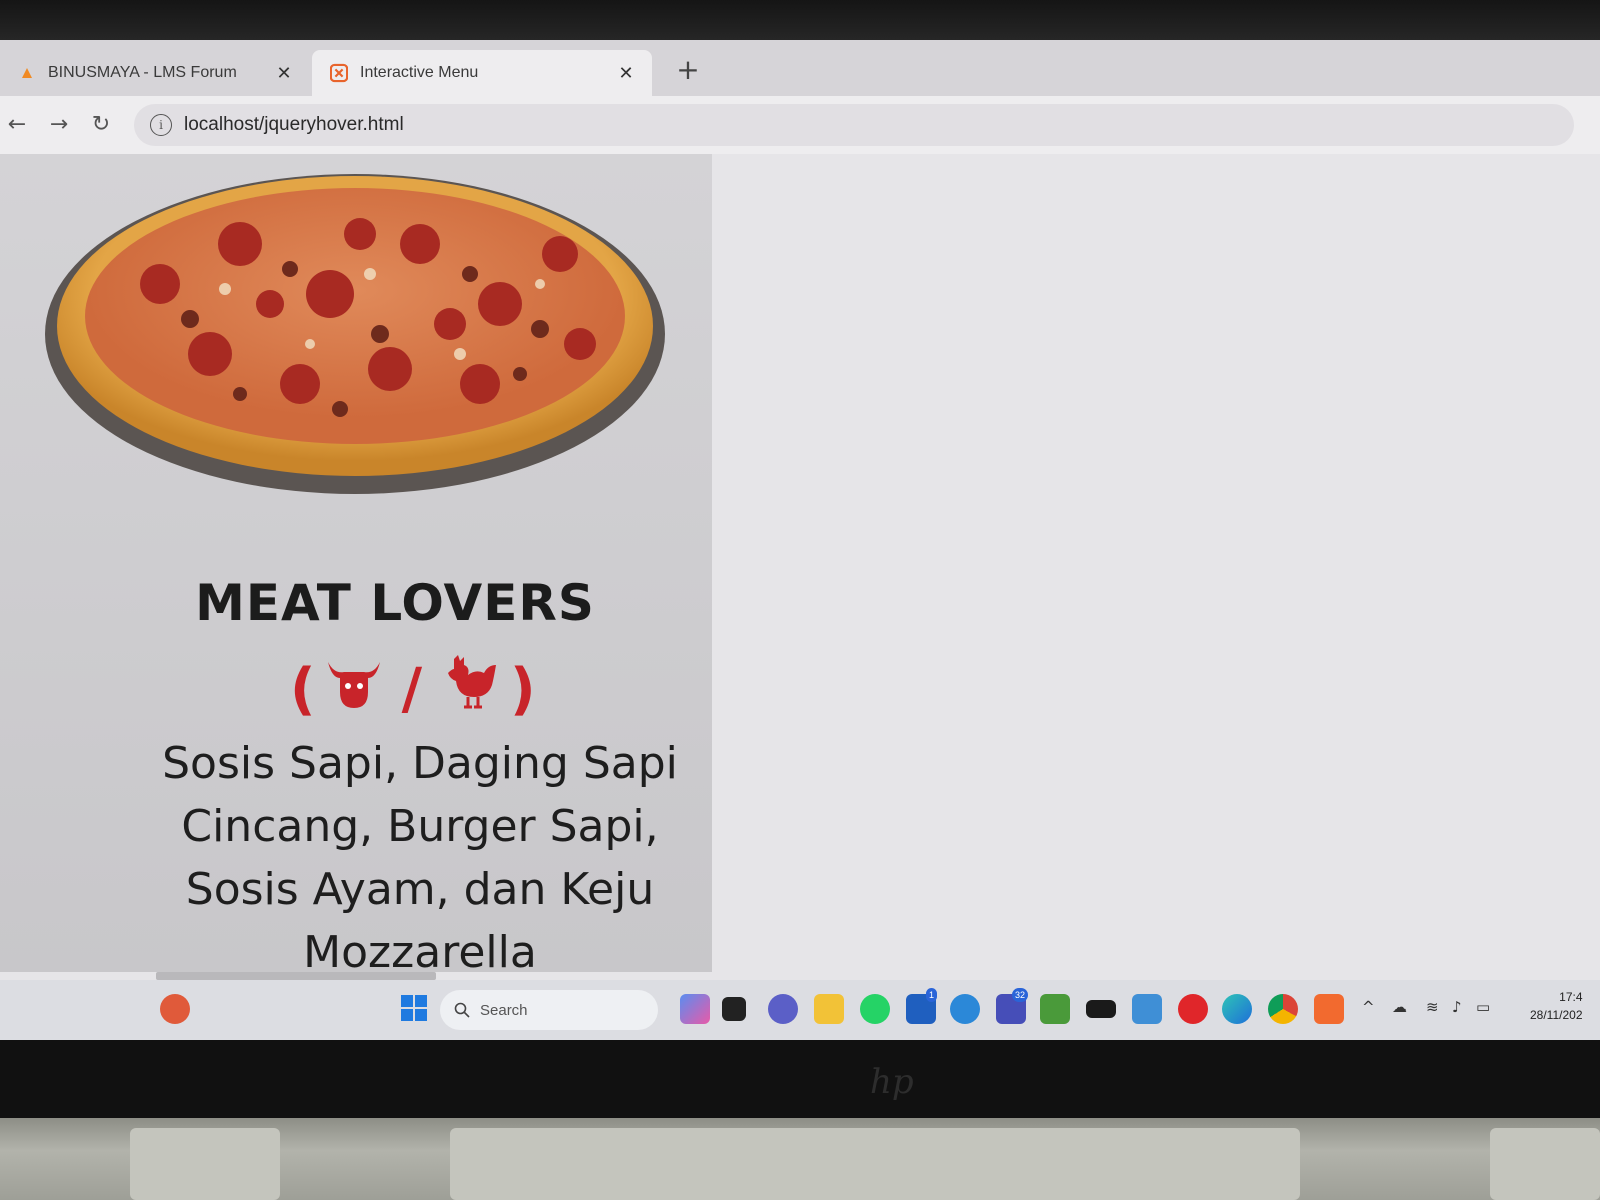 The image size is (1600, 1200). What do you see at coordinates (800, 1080) in the screenshot?
I see `laptop-bezel-bottom` at bounding box center [800, 1080].